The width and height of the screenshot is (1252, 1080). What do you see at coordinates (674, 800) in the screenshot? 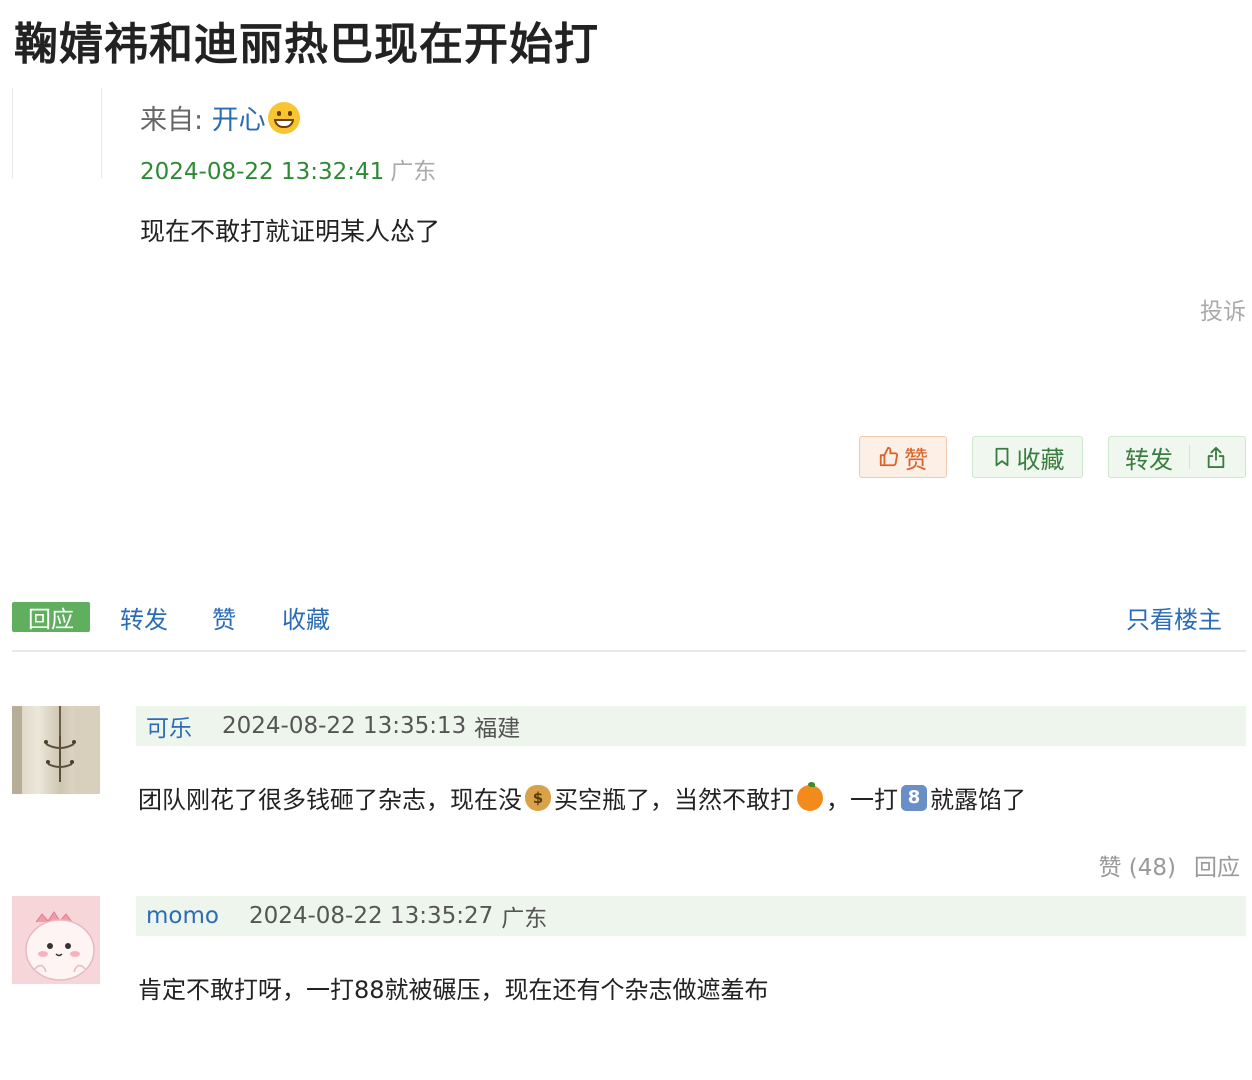
I see `comment-text-part: 买空瓶了，当然不敢打` at bounding box center [674, 800].